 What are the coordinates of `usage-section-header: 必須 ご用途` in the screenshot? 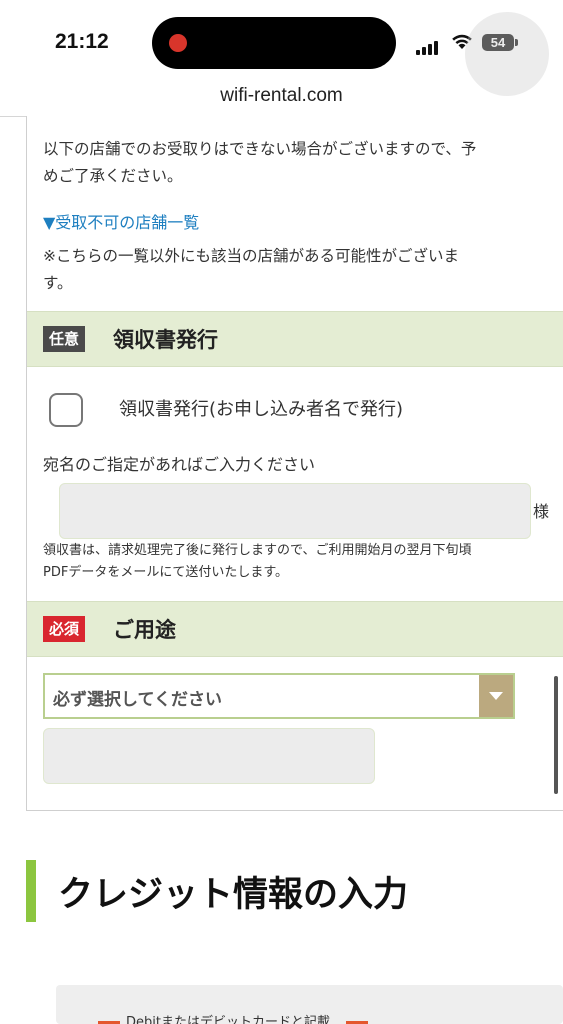 It's located at (295, 629).